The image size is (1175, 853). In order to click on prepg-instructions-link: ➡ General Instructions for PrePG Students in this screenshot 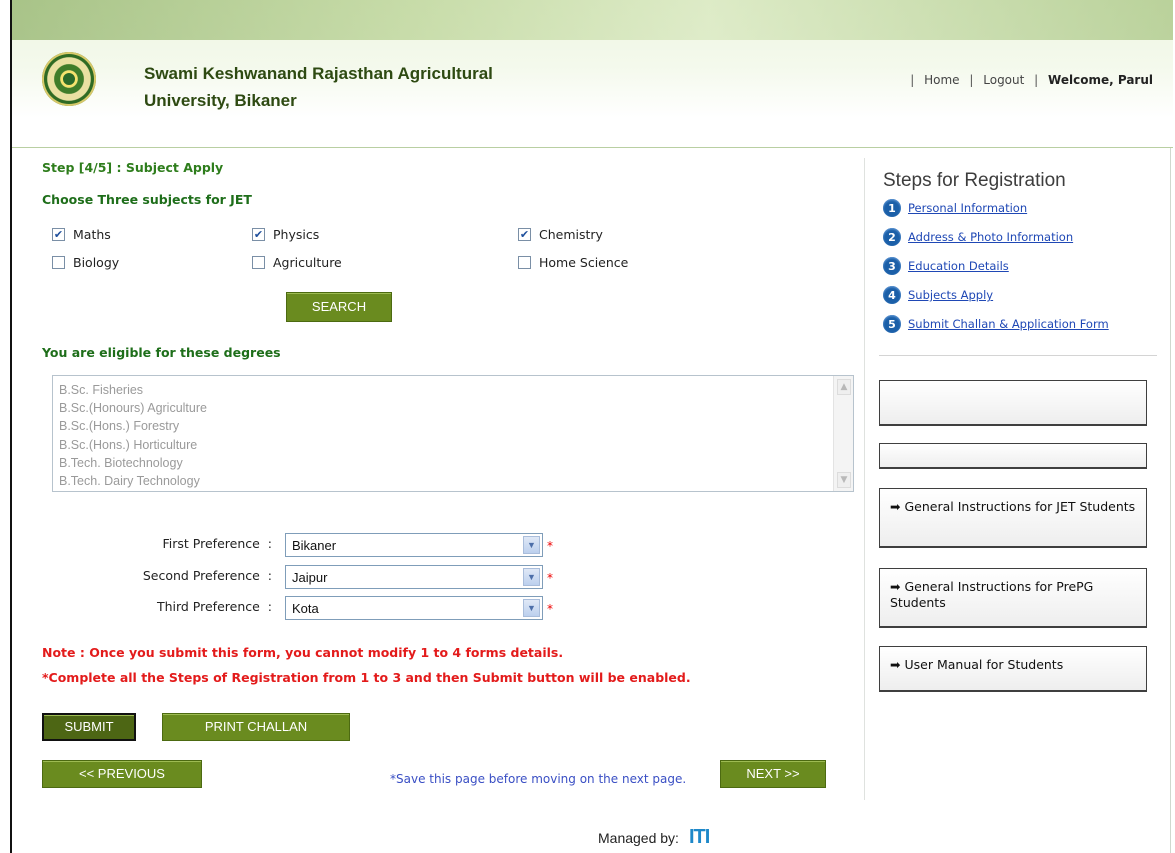, I will do `click(1013, 598)`.